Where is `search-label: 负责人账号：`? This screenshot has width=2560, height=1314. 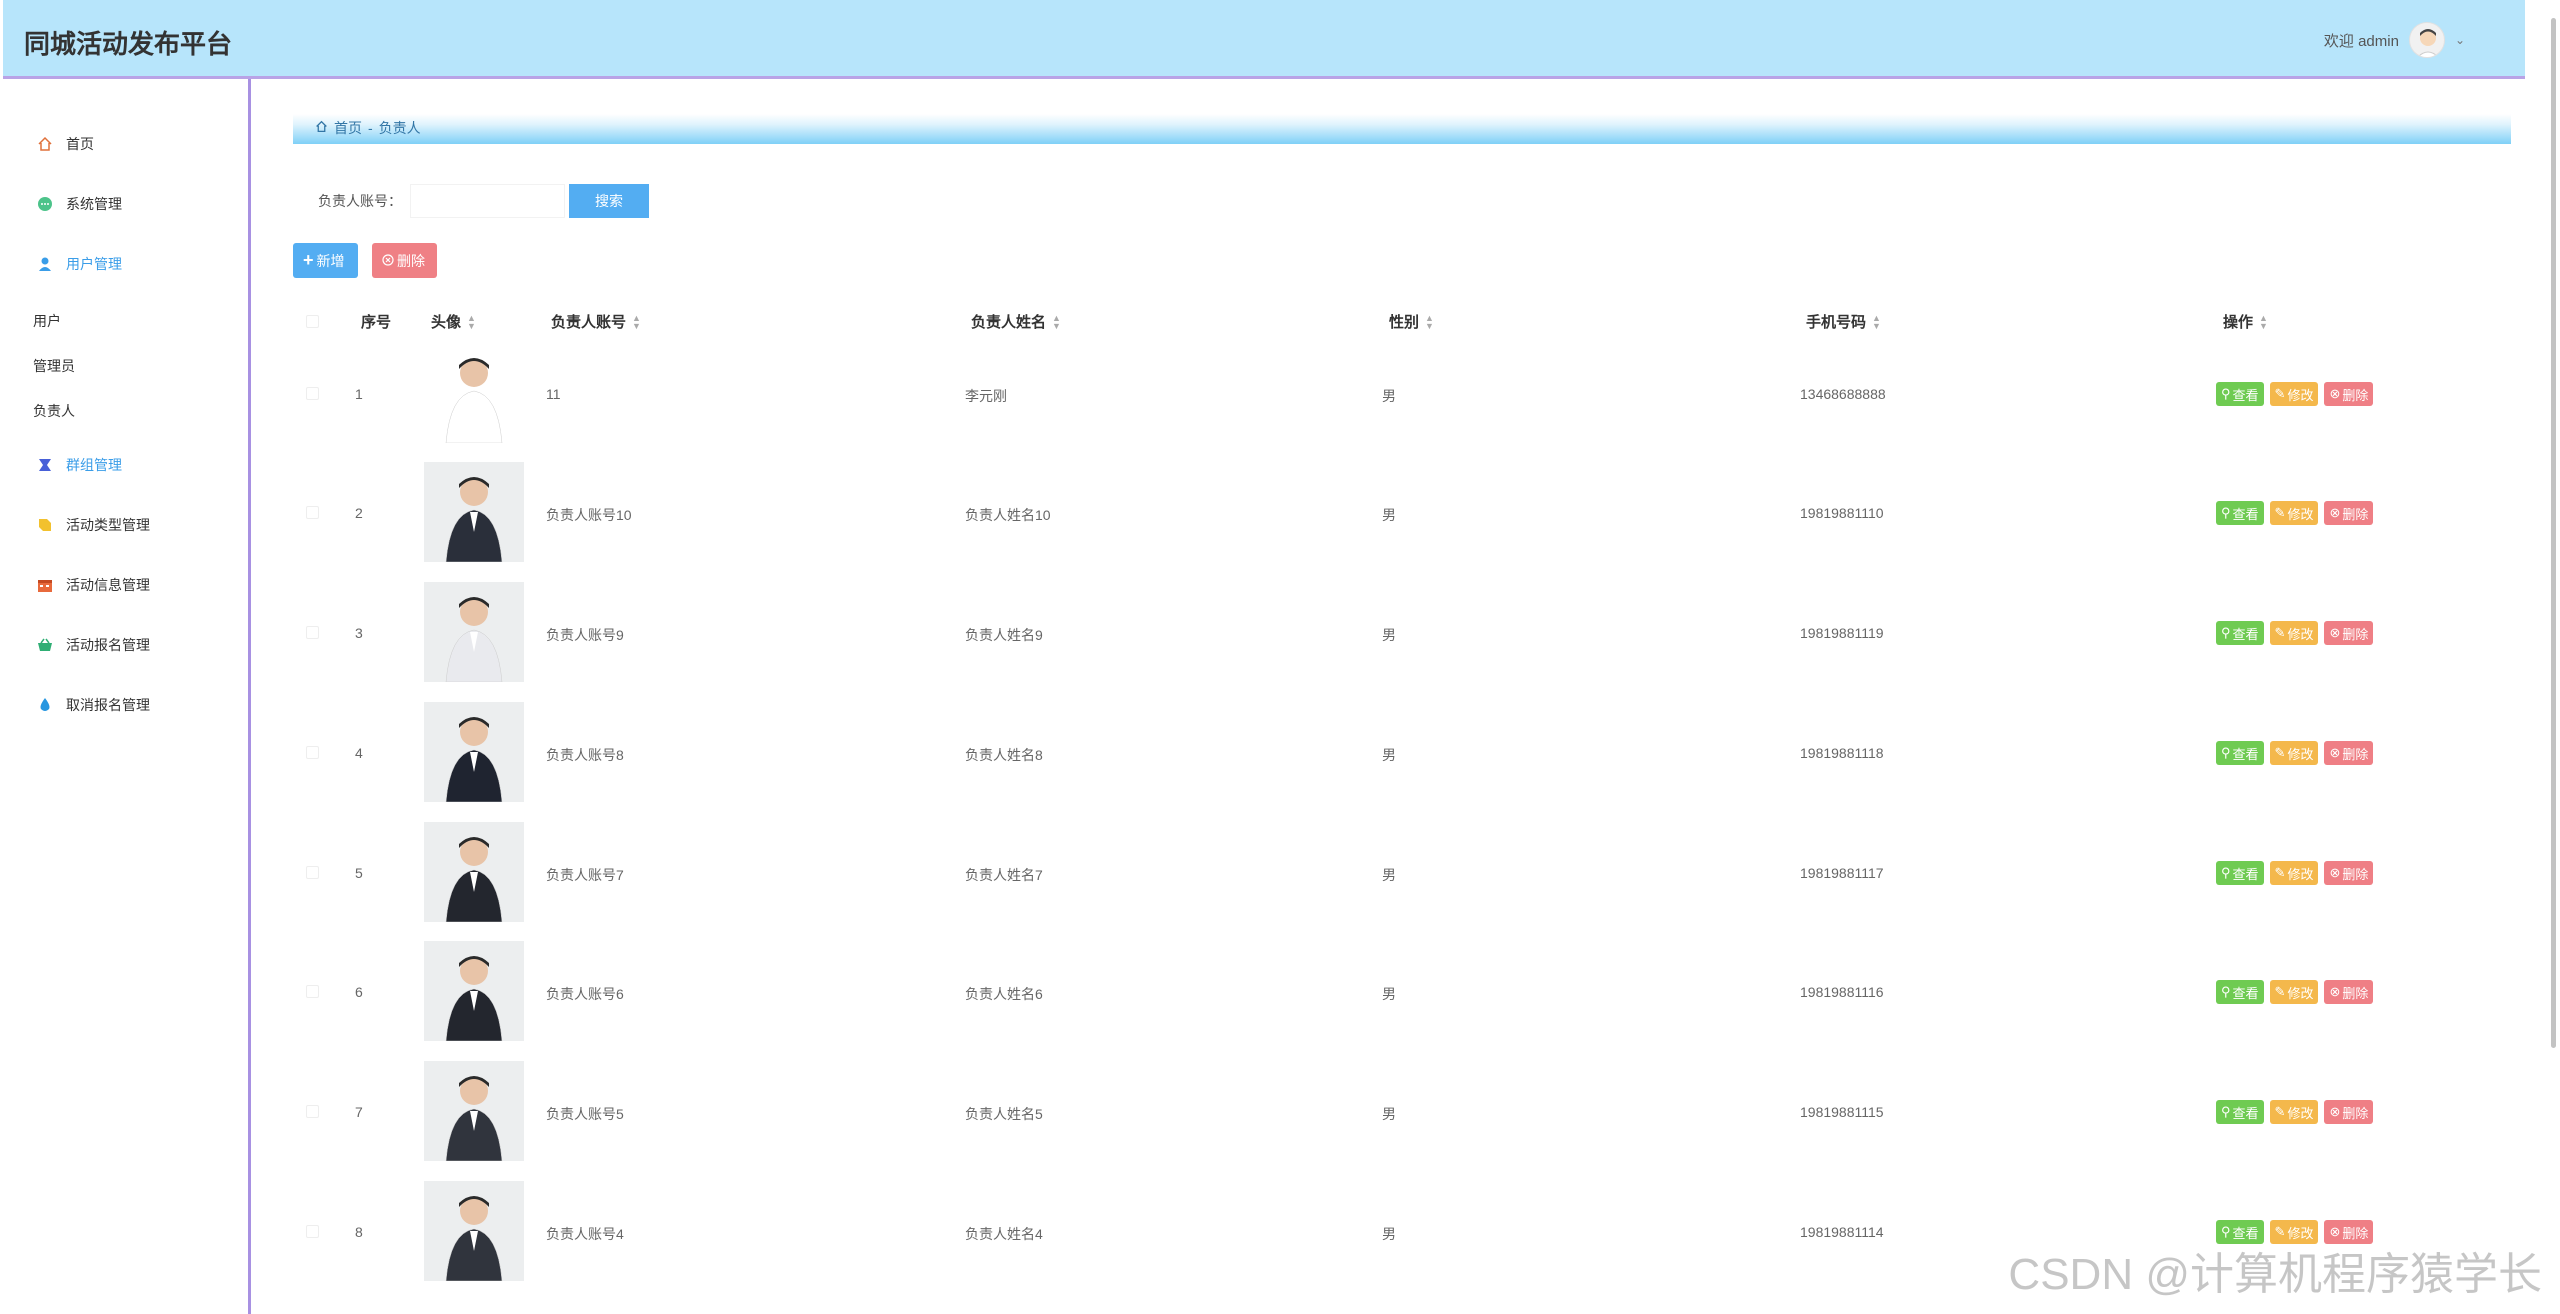 search-label: 负责人账号： is located at coordinates (360, 201).